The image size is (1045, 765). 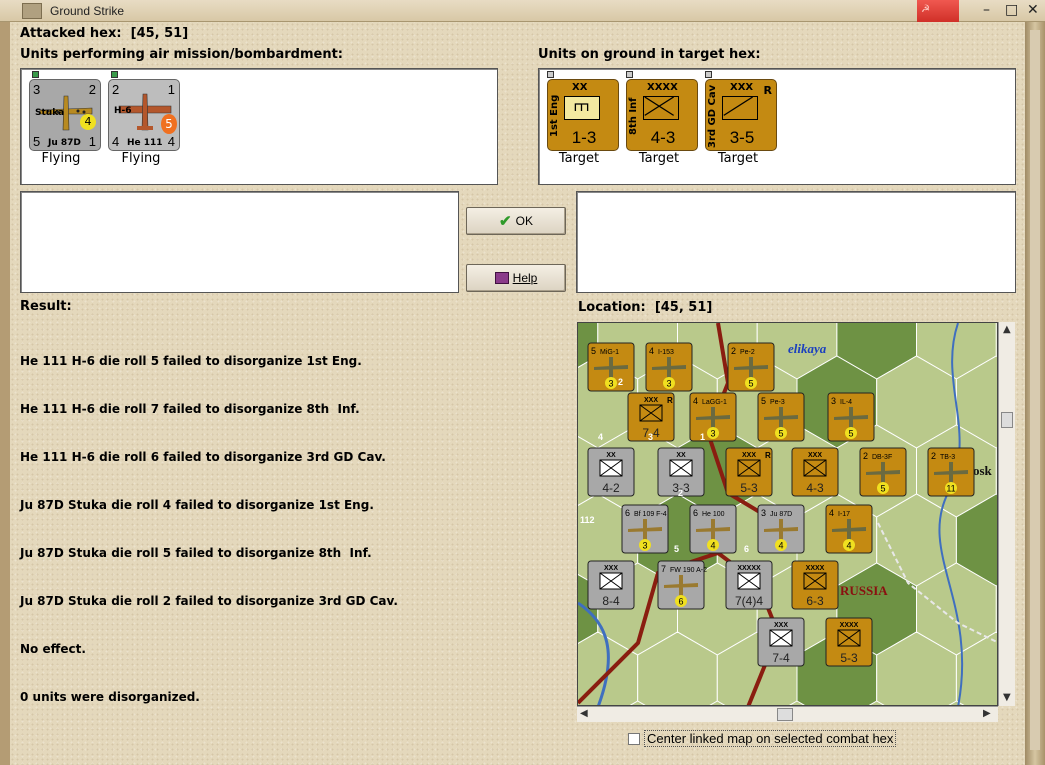 What do you see at coordinates (611, 472) in the screenshot?
I see `map-unit-counter: XX 4-2` at bounding box center [611, 472].